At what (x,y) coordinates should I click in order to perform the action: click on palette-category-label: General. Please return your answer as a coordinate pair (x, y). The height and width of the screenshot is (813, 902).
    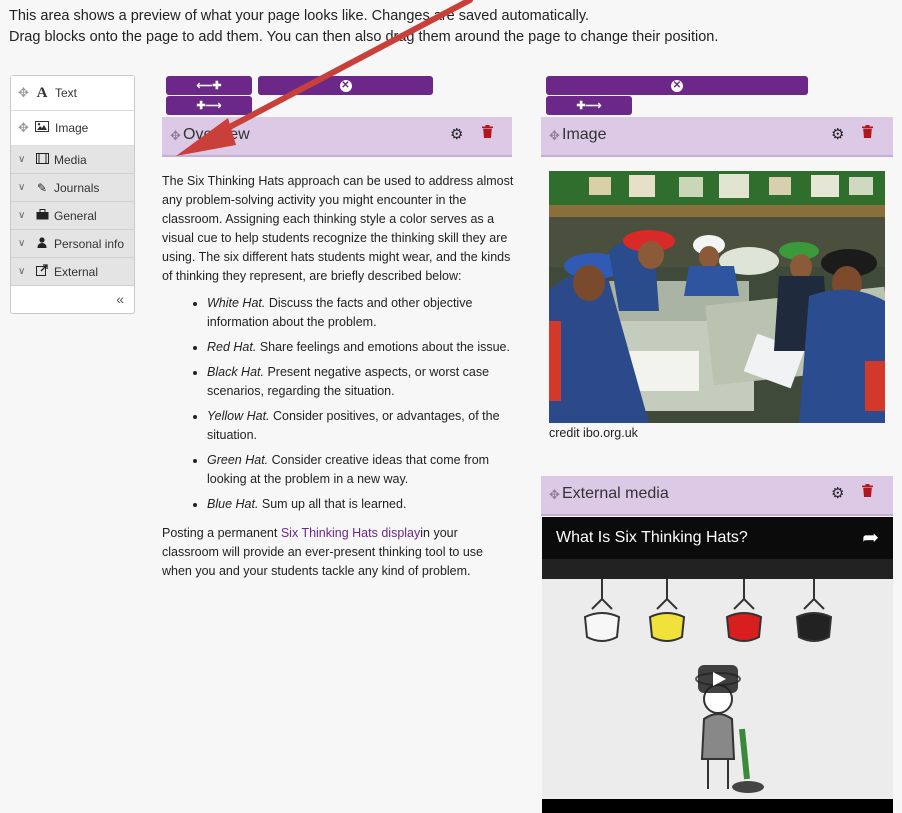
    Looking at the image, I should click on (75, 215).